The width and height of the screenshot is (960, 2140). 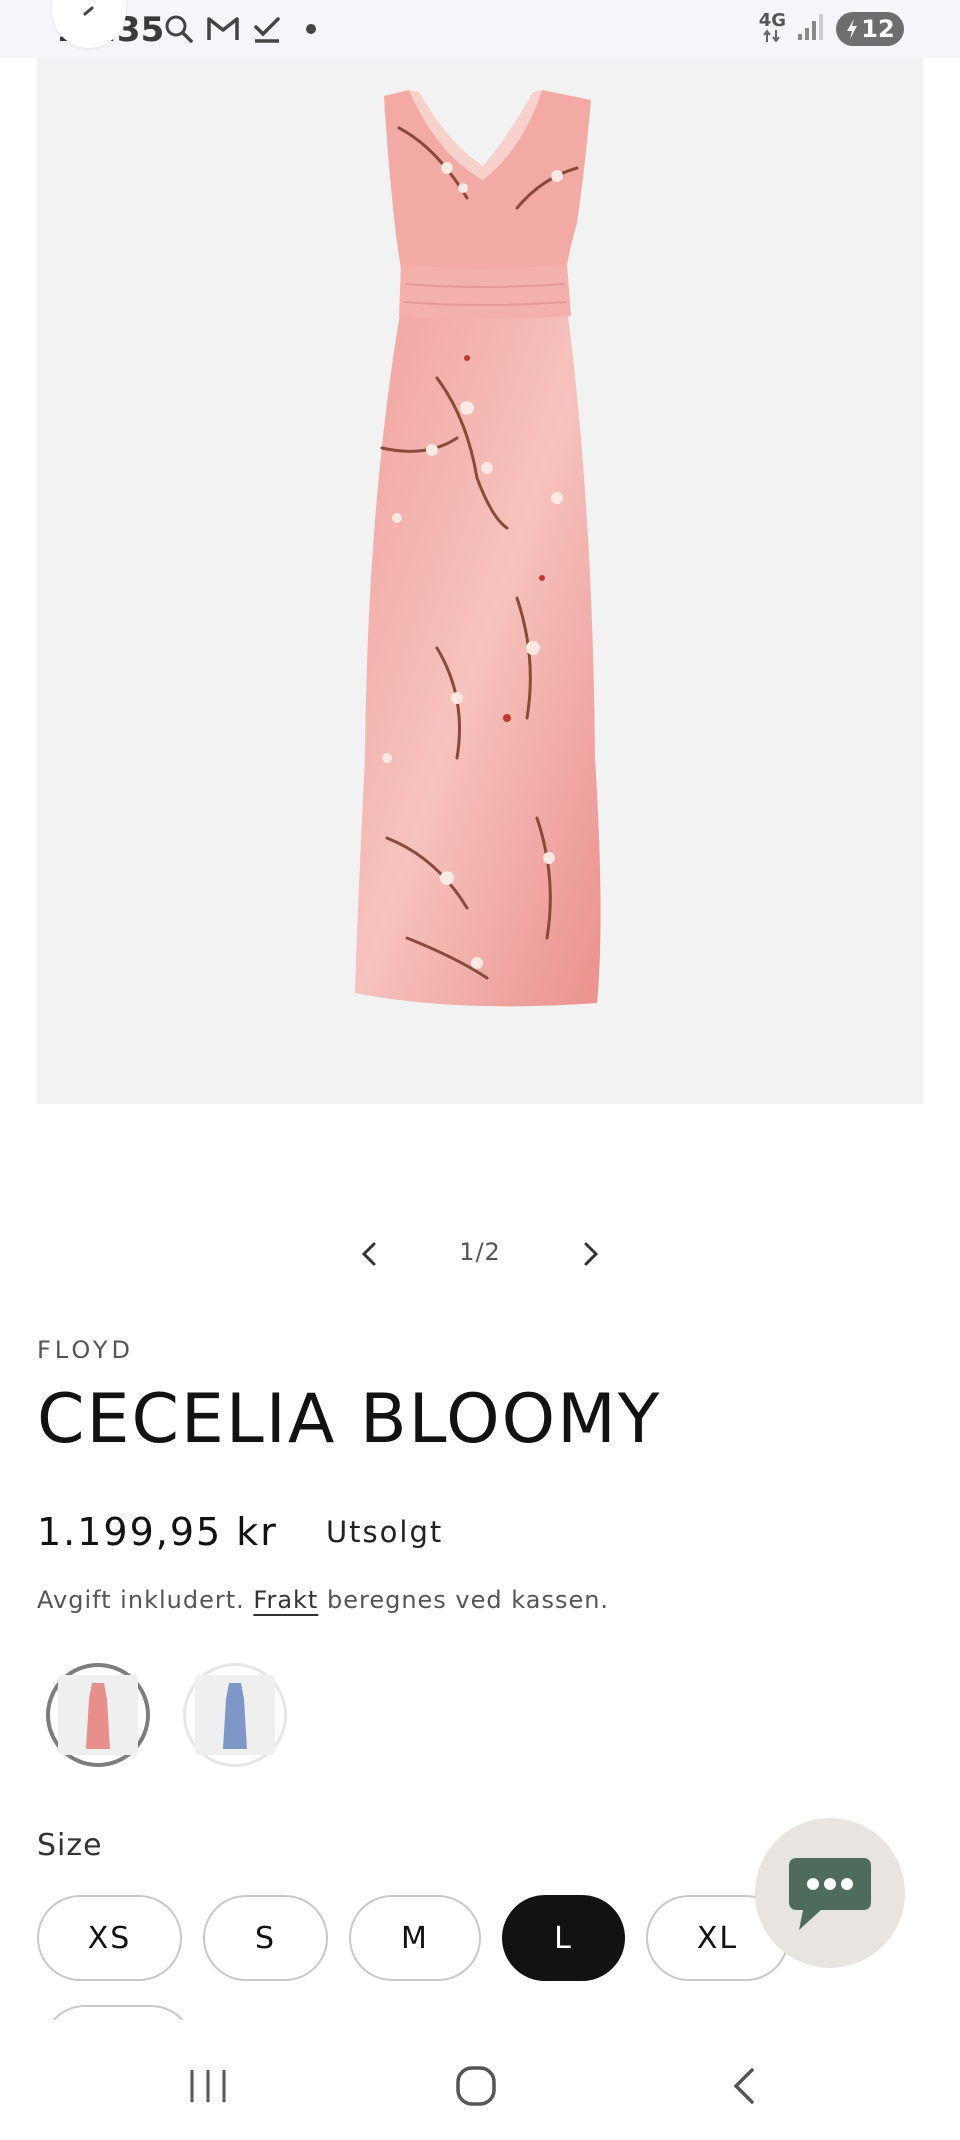 I want to click on chat-icon, so click(x=830, y=1894).